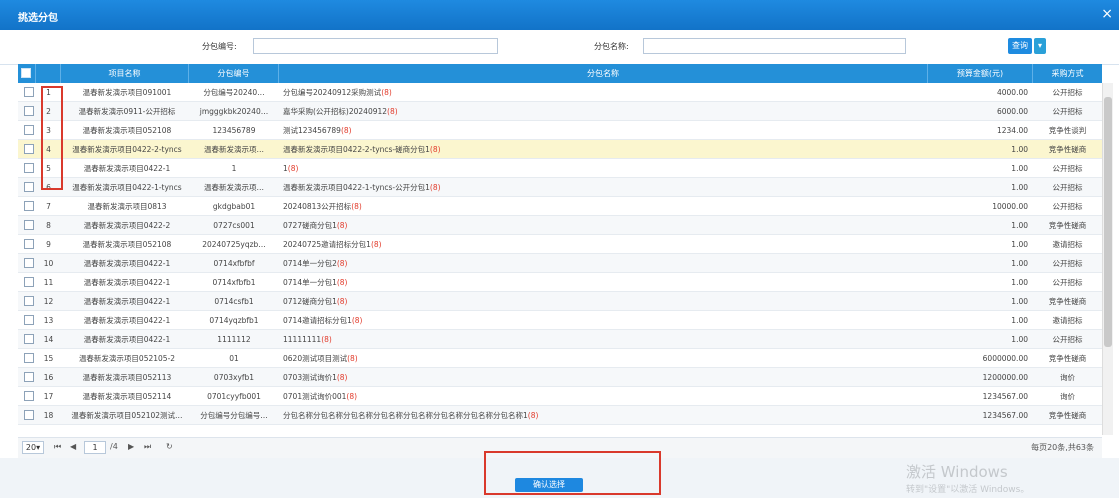 The width and height of the screenshot is (1119, 498). What do you see at coordinates (48, 339) in the screenshot?
I see `row-index: 14` at bounding box center [48, 339].